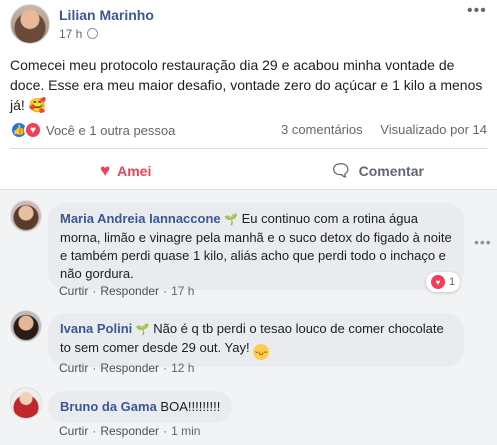 This screenshot has width=497, height=445. I want to click on author-name: Lilian Marinho, so click(106, 15).